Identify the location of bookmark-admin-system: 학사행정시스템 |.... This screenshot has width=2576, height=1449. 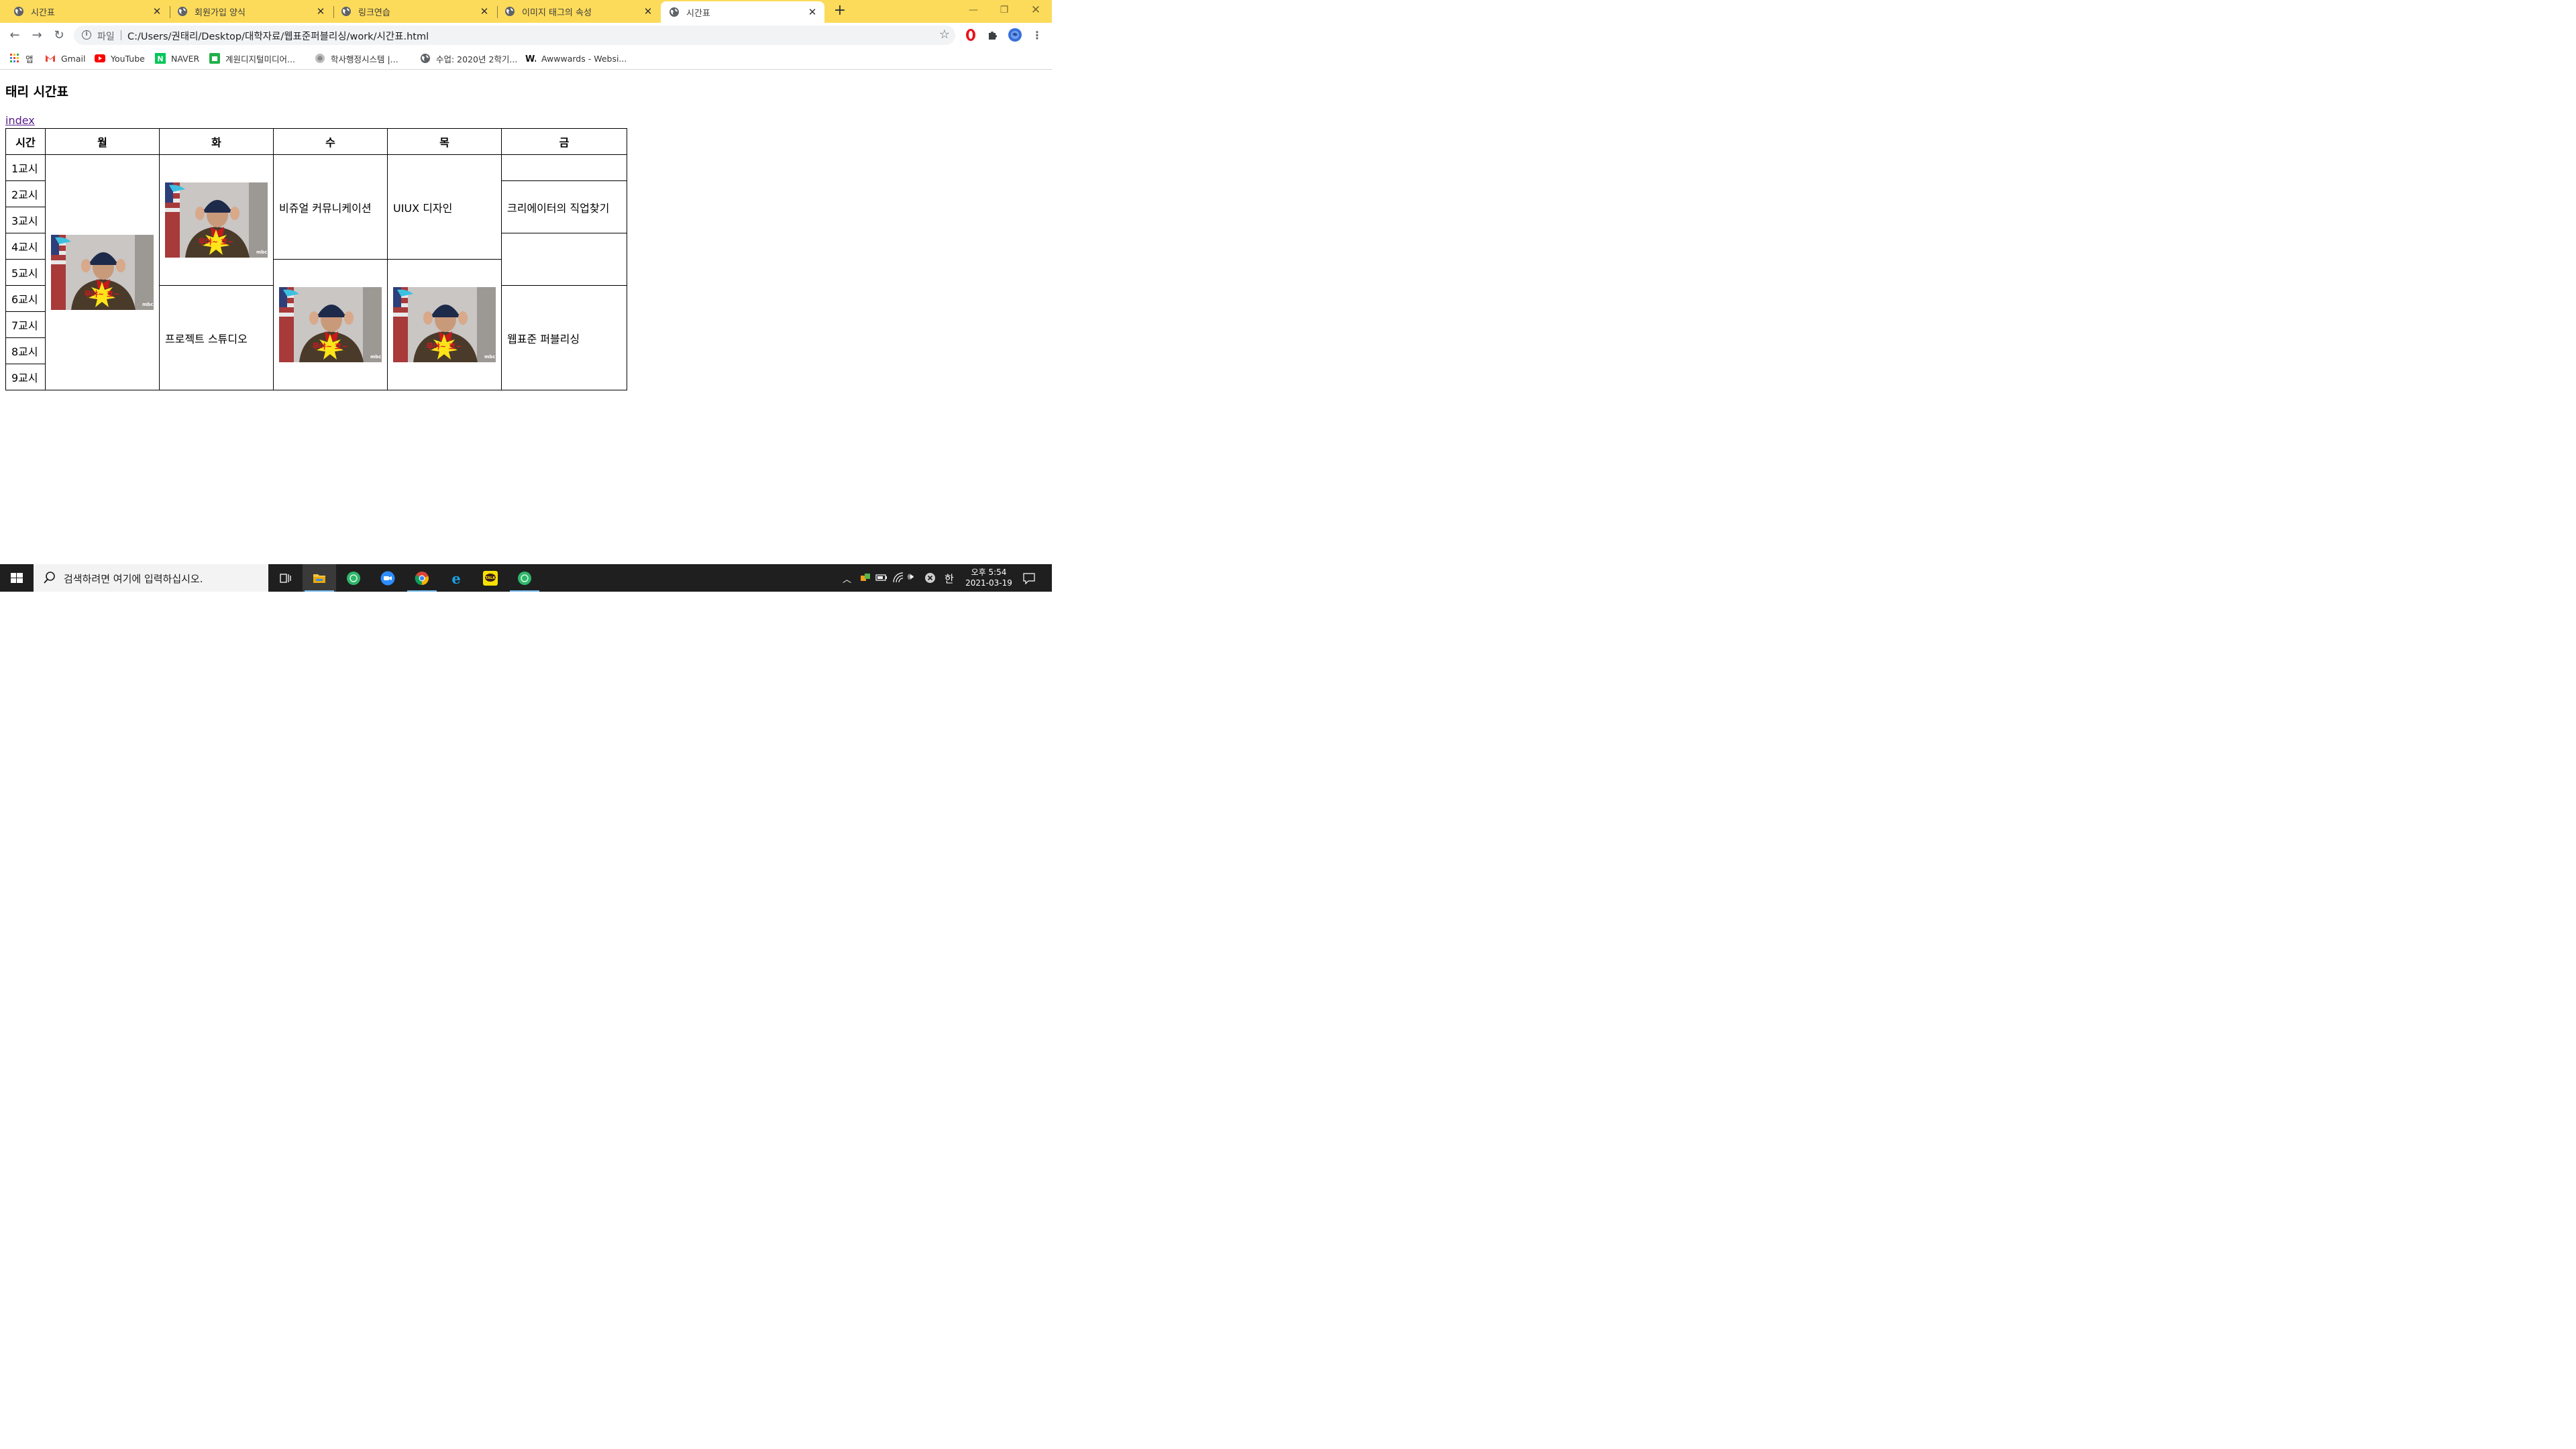
(356, 58).